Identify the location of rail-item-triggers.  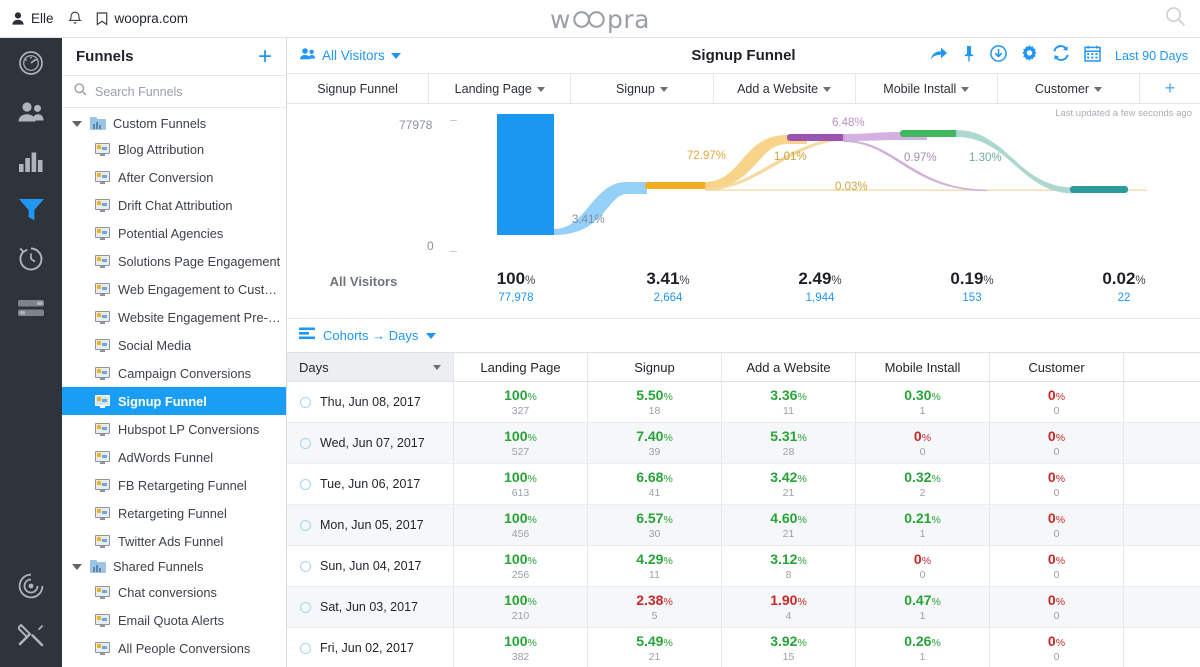
(31, 585).